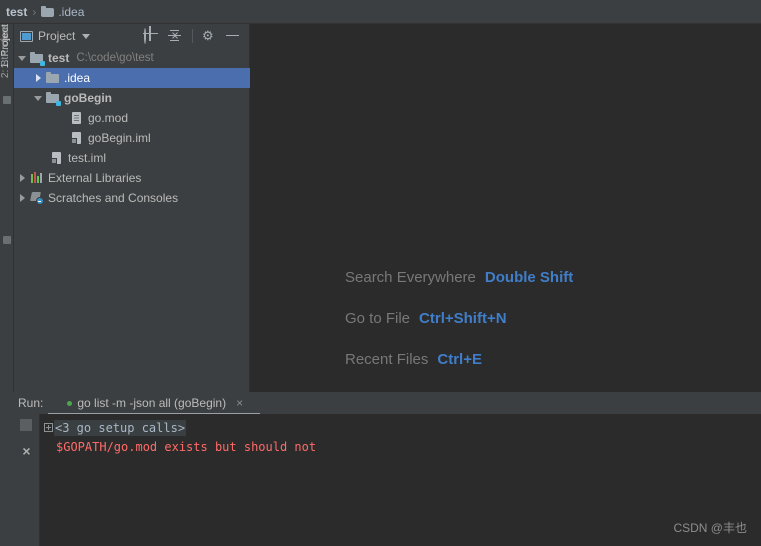 The height and width of the screenshot is (546, 761). Describe the element at coordinates (132, 158) in the screenshot. I see `tree-node-test-iml: test.iml` at that location.